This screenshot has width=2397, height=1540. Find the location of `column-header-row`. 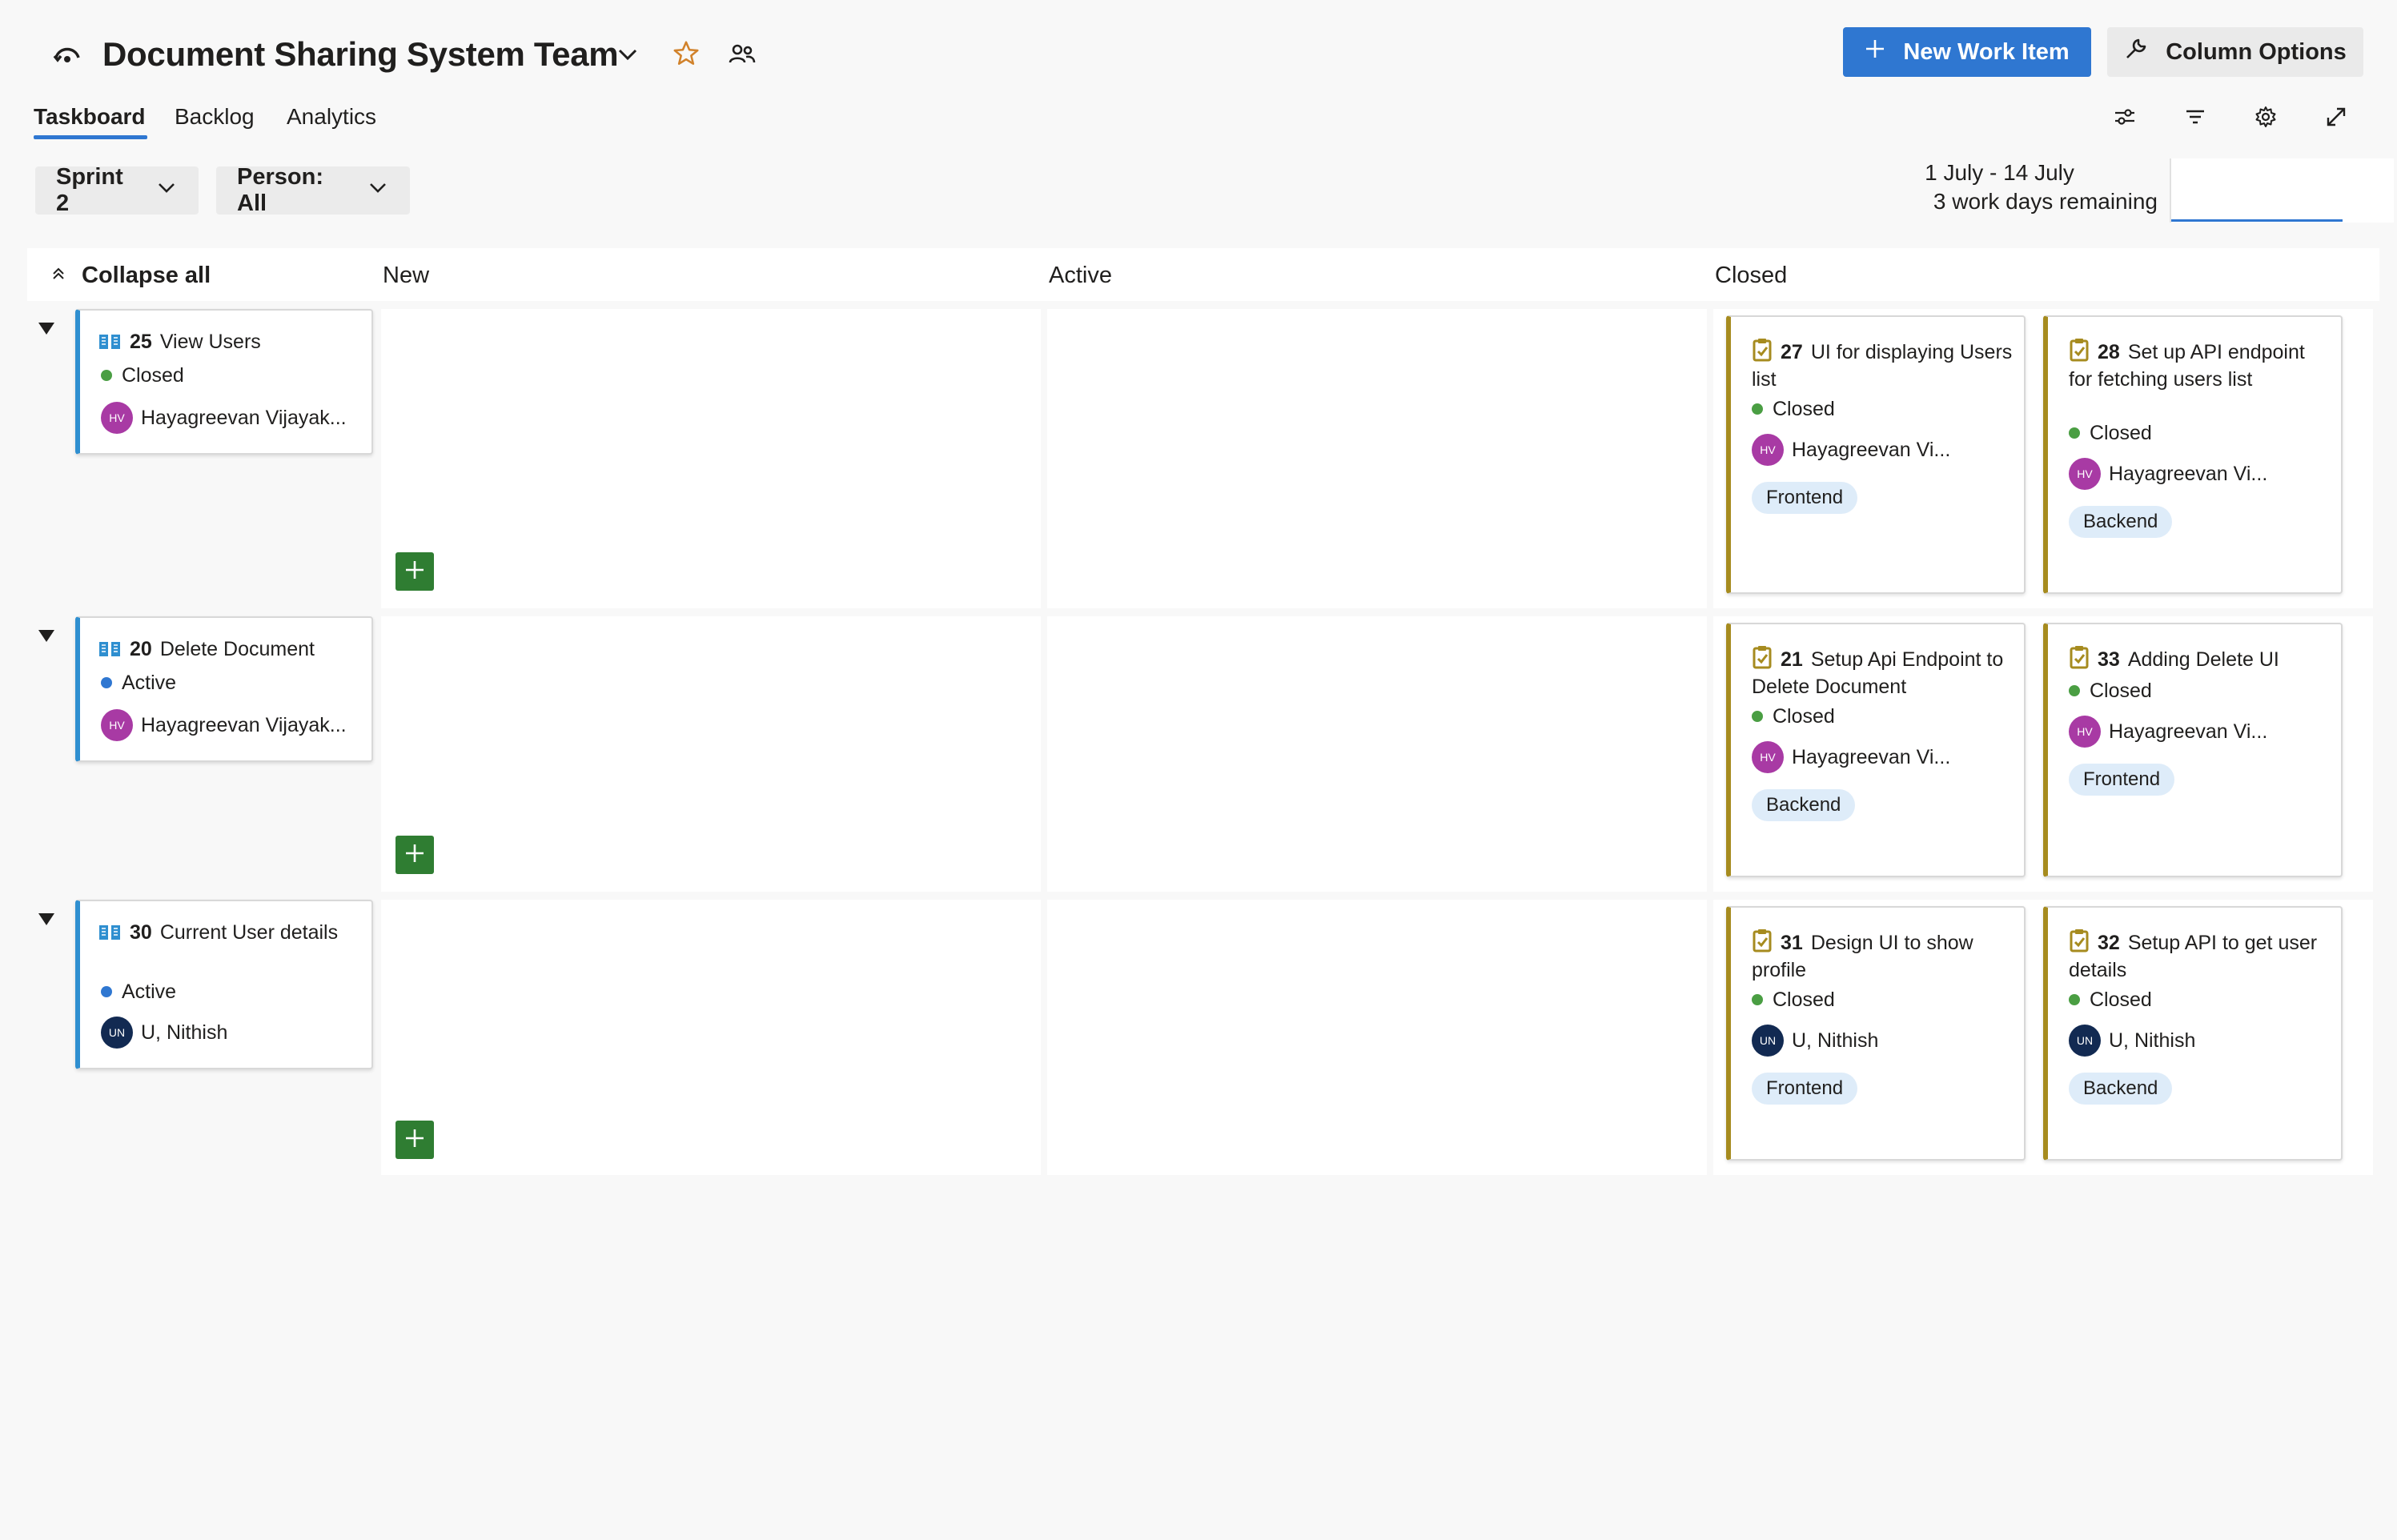

column-header-row is located at coordinates (1203, 274).